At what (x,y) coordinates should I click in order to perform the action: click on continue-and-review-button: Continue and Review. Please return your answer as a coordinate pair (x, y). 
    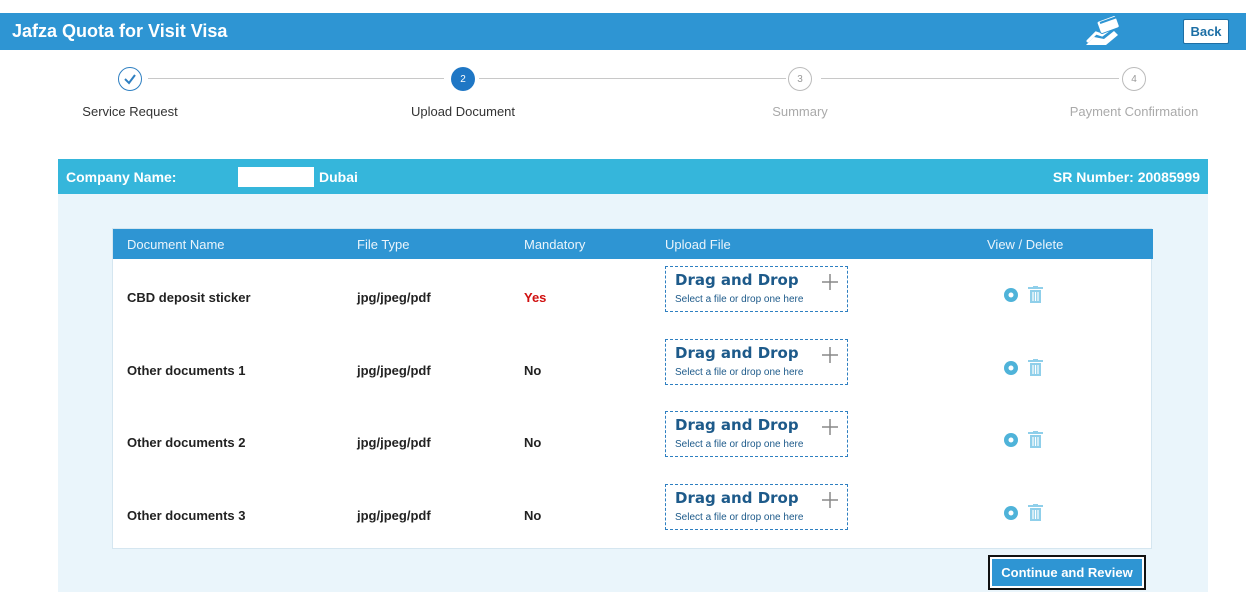
    Looking at the image, I should click on (1067, 572).